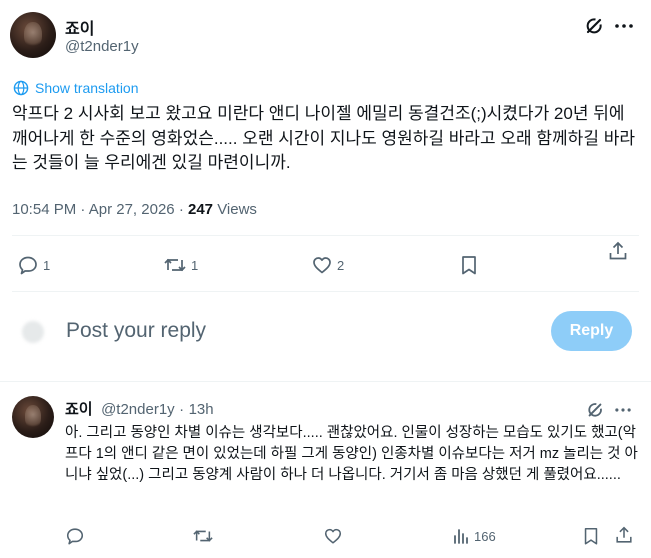 The width and height of the screenshot is (651, 558). I want to click on repost-button: 1, so click(180, 265).